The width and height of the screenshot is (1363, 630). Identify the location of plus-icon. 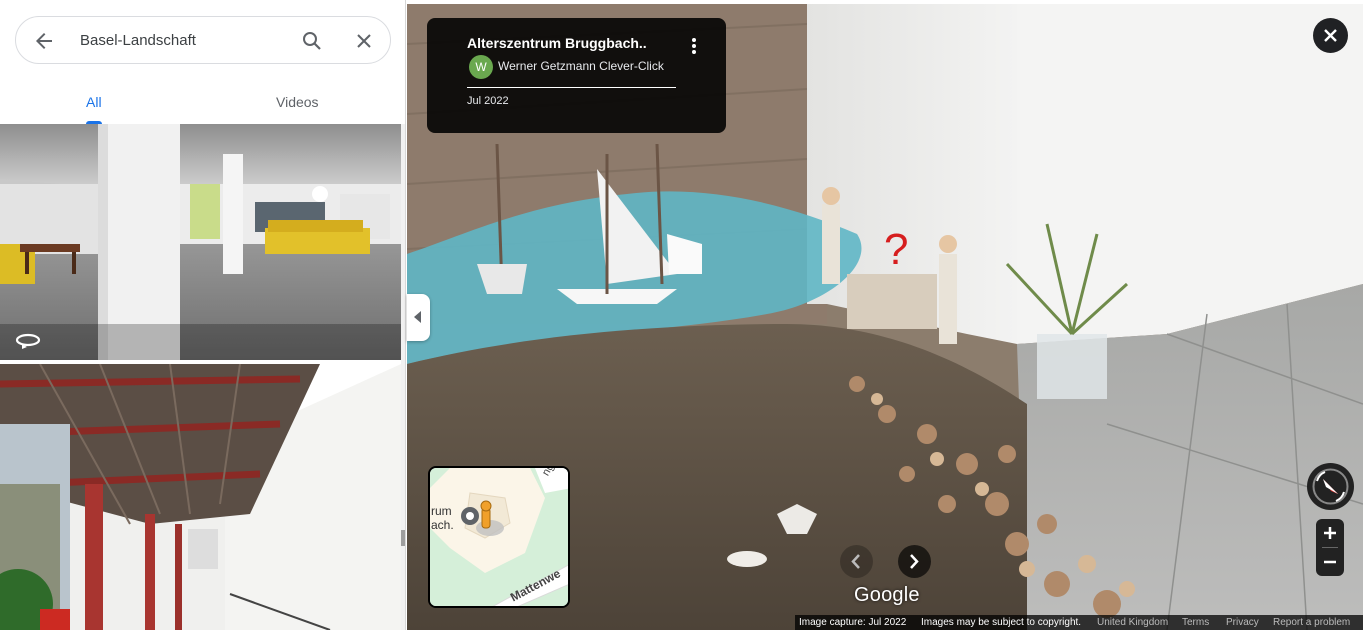
(1330, 533).